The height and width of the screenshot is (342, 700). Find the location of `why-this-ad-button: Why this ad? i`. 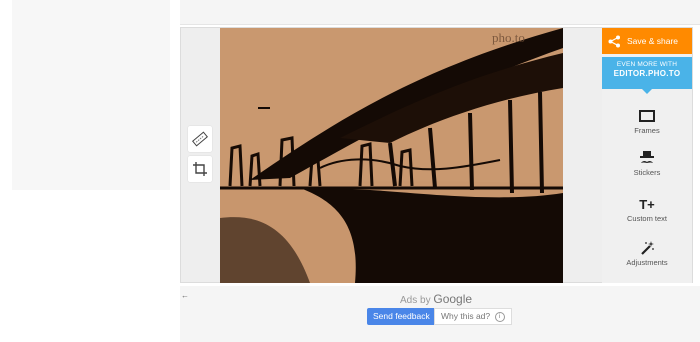

why-this-ad-button: Why this ad? i is located at coordinates (473, 316).